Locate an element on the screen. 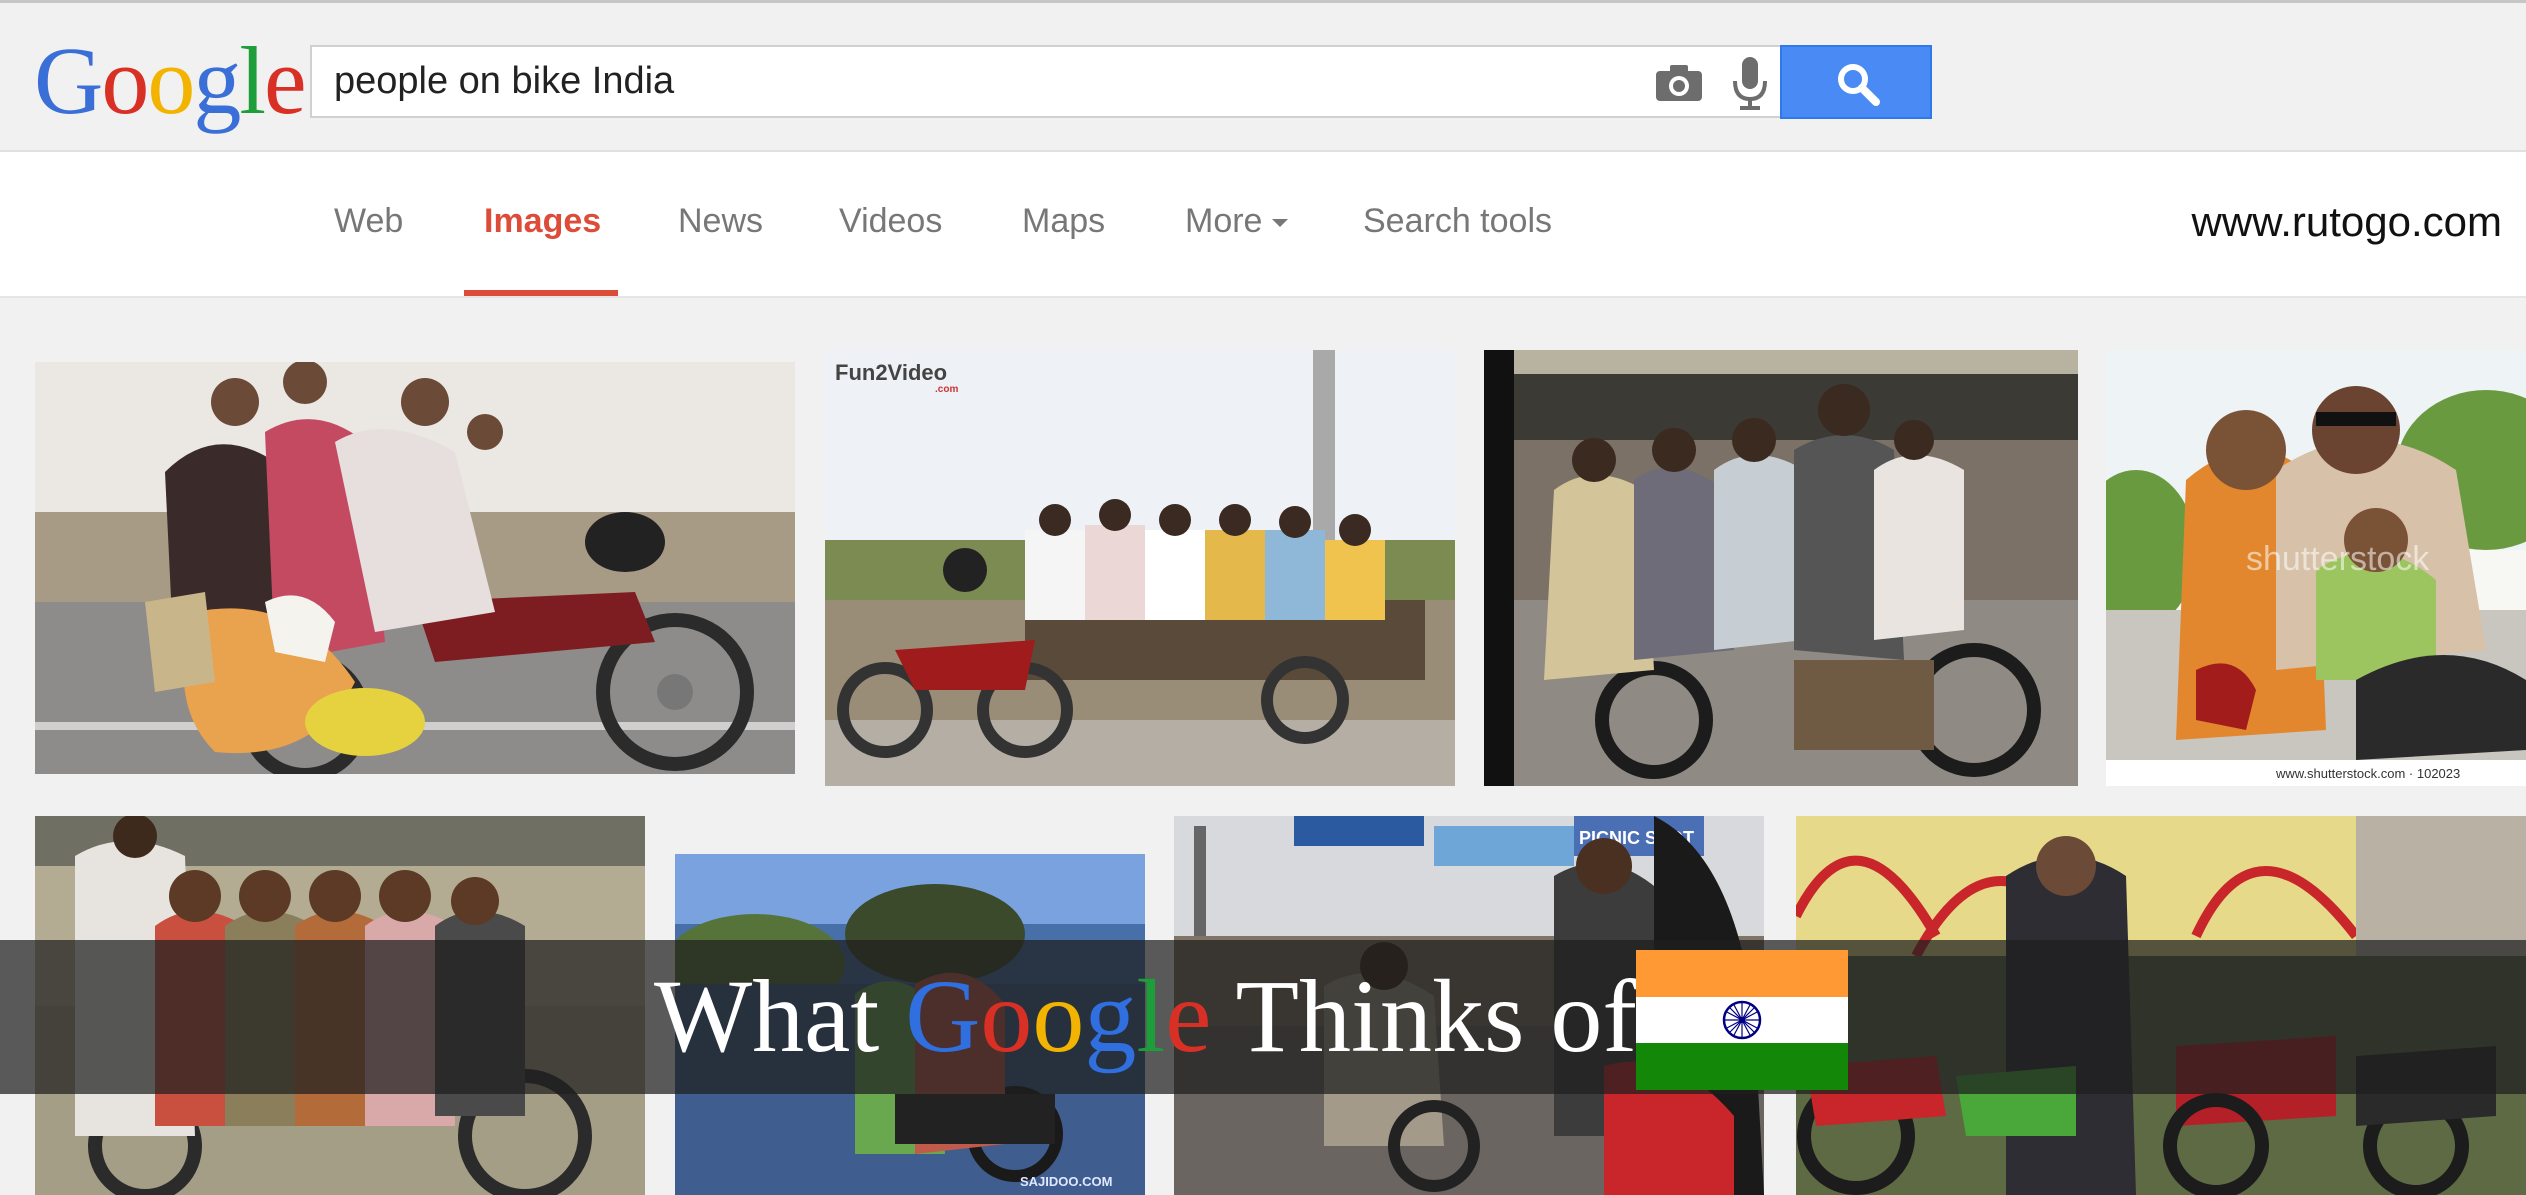 The image size is (2526, 1195). tab-more-label: More is located at coordinates (1224, 221).